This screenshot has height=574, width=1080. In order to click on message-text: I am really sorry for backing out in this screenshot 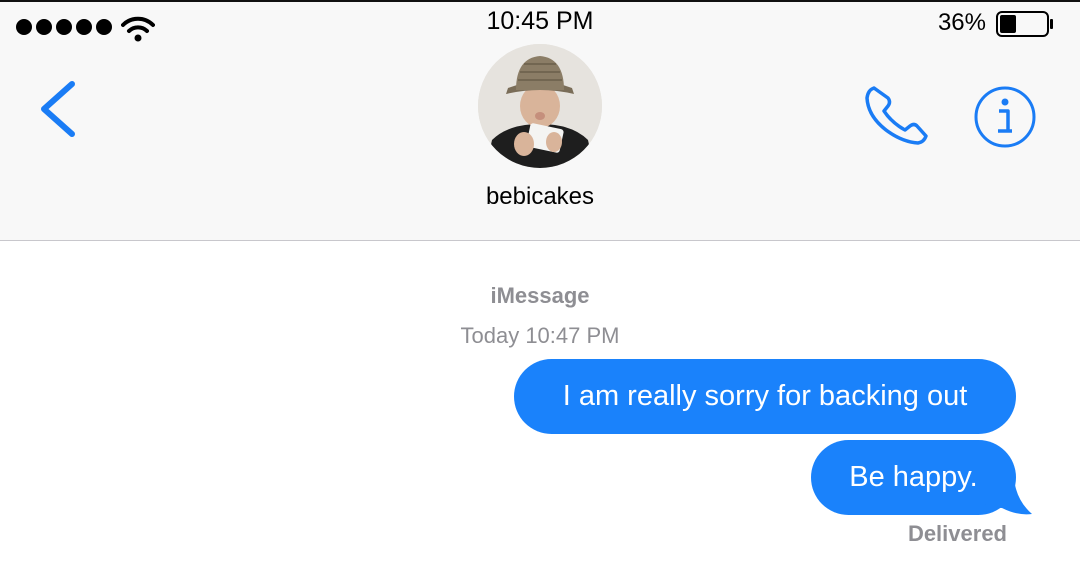, I will do `click(765, 396)`.